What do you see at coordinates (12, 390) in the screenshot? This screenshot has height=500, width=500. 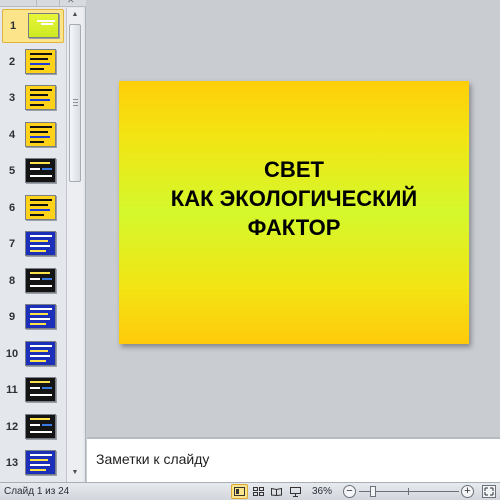 I see `slide-number: 11` at bounding box center [12, 390].